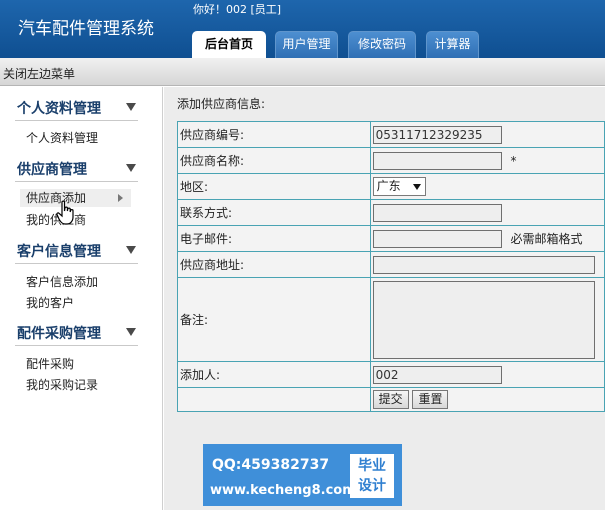 The width and height of the screenshot is (605, 510). What do you see at coordinates (372, 476) in the screenshot?
I see `watermark-badge: 毕业 设计` at bounding box center [372, 476].